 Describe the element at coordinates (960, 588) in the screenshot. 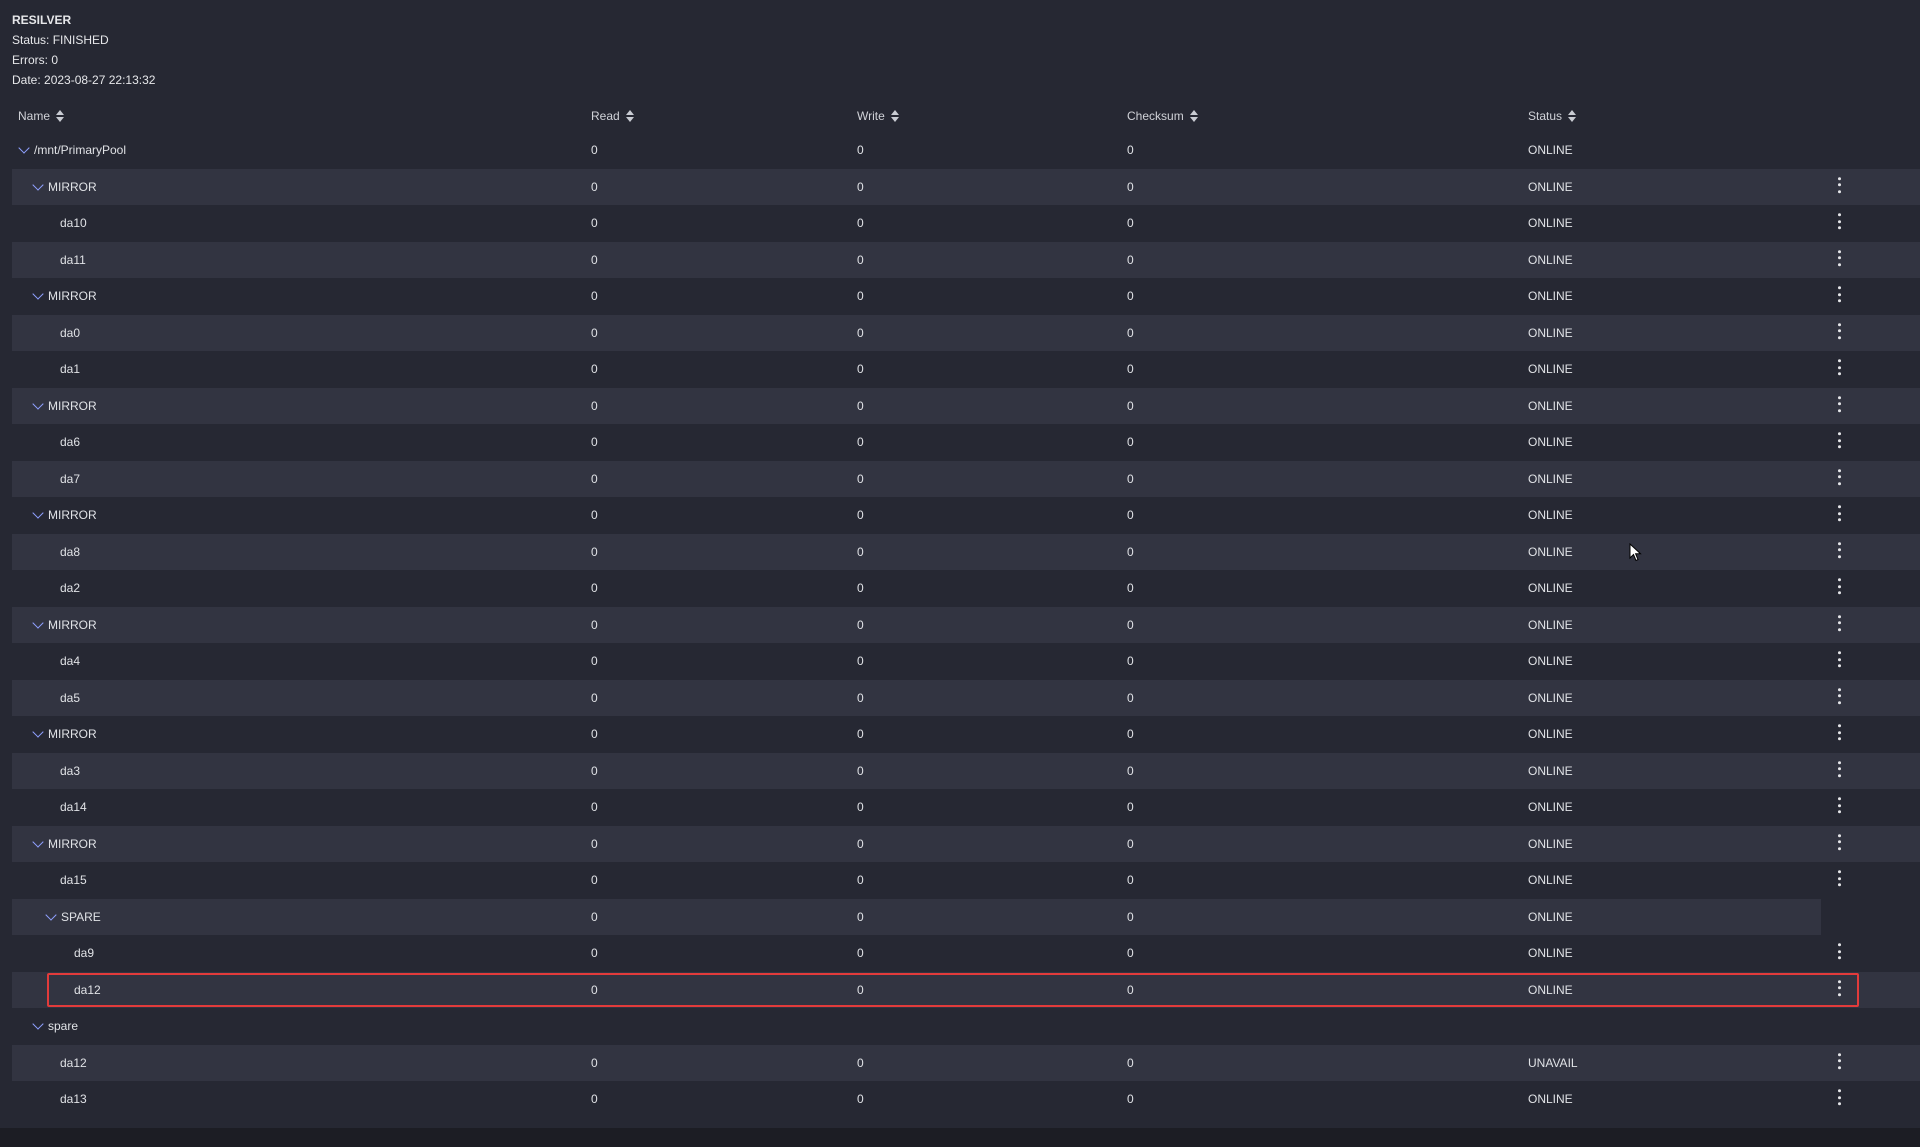

I see `table-row: da2 0 0 0 ONLINE` at that location.